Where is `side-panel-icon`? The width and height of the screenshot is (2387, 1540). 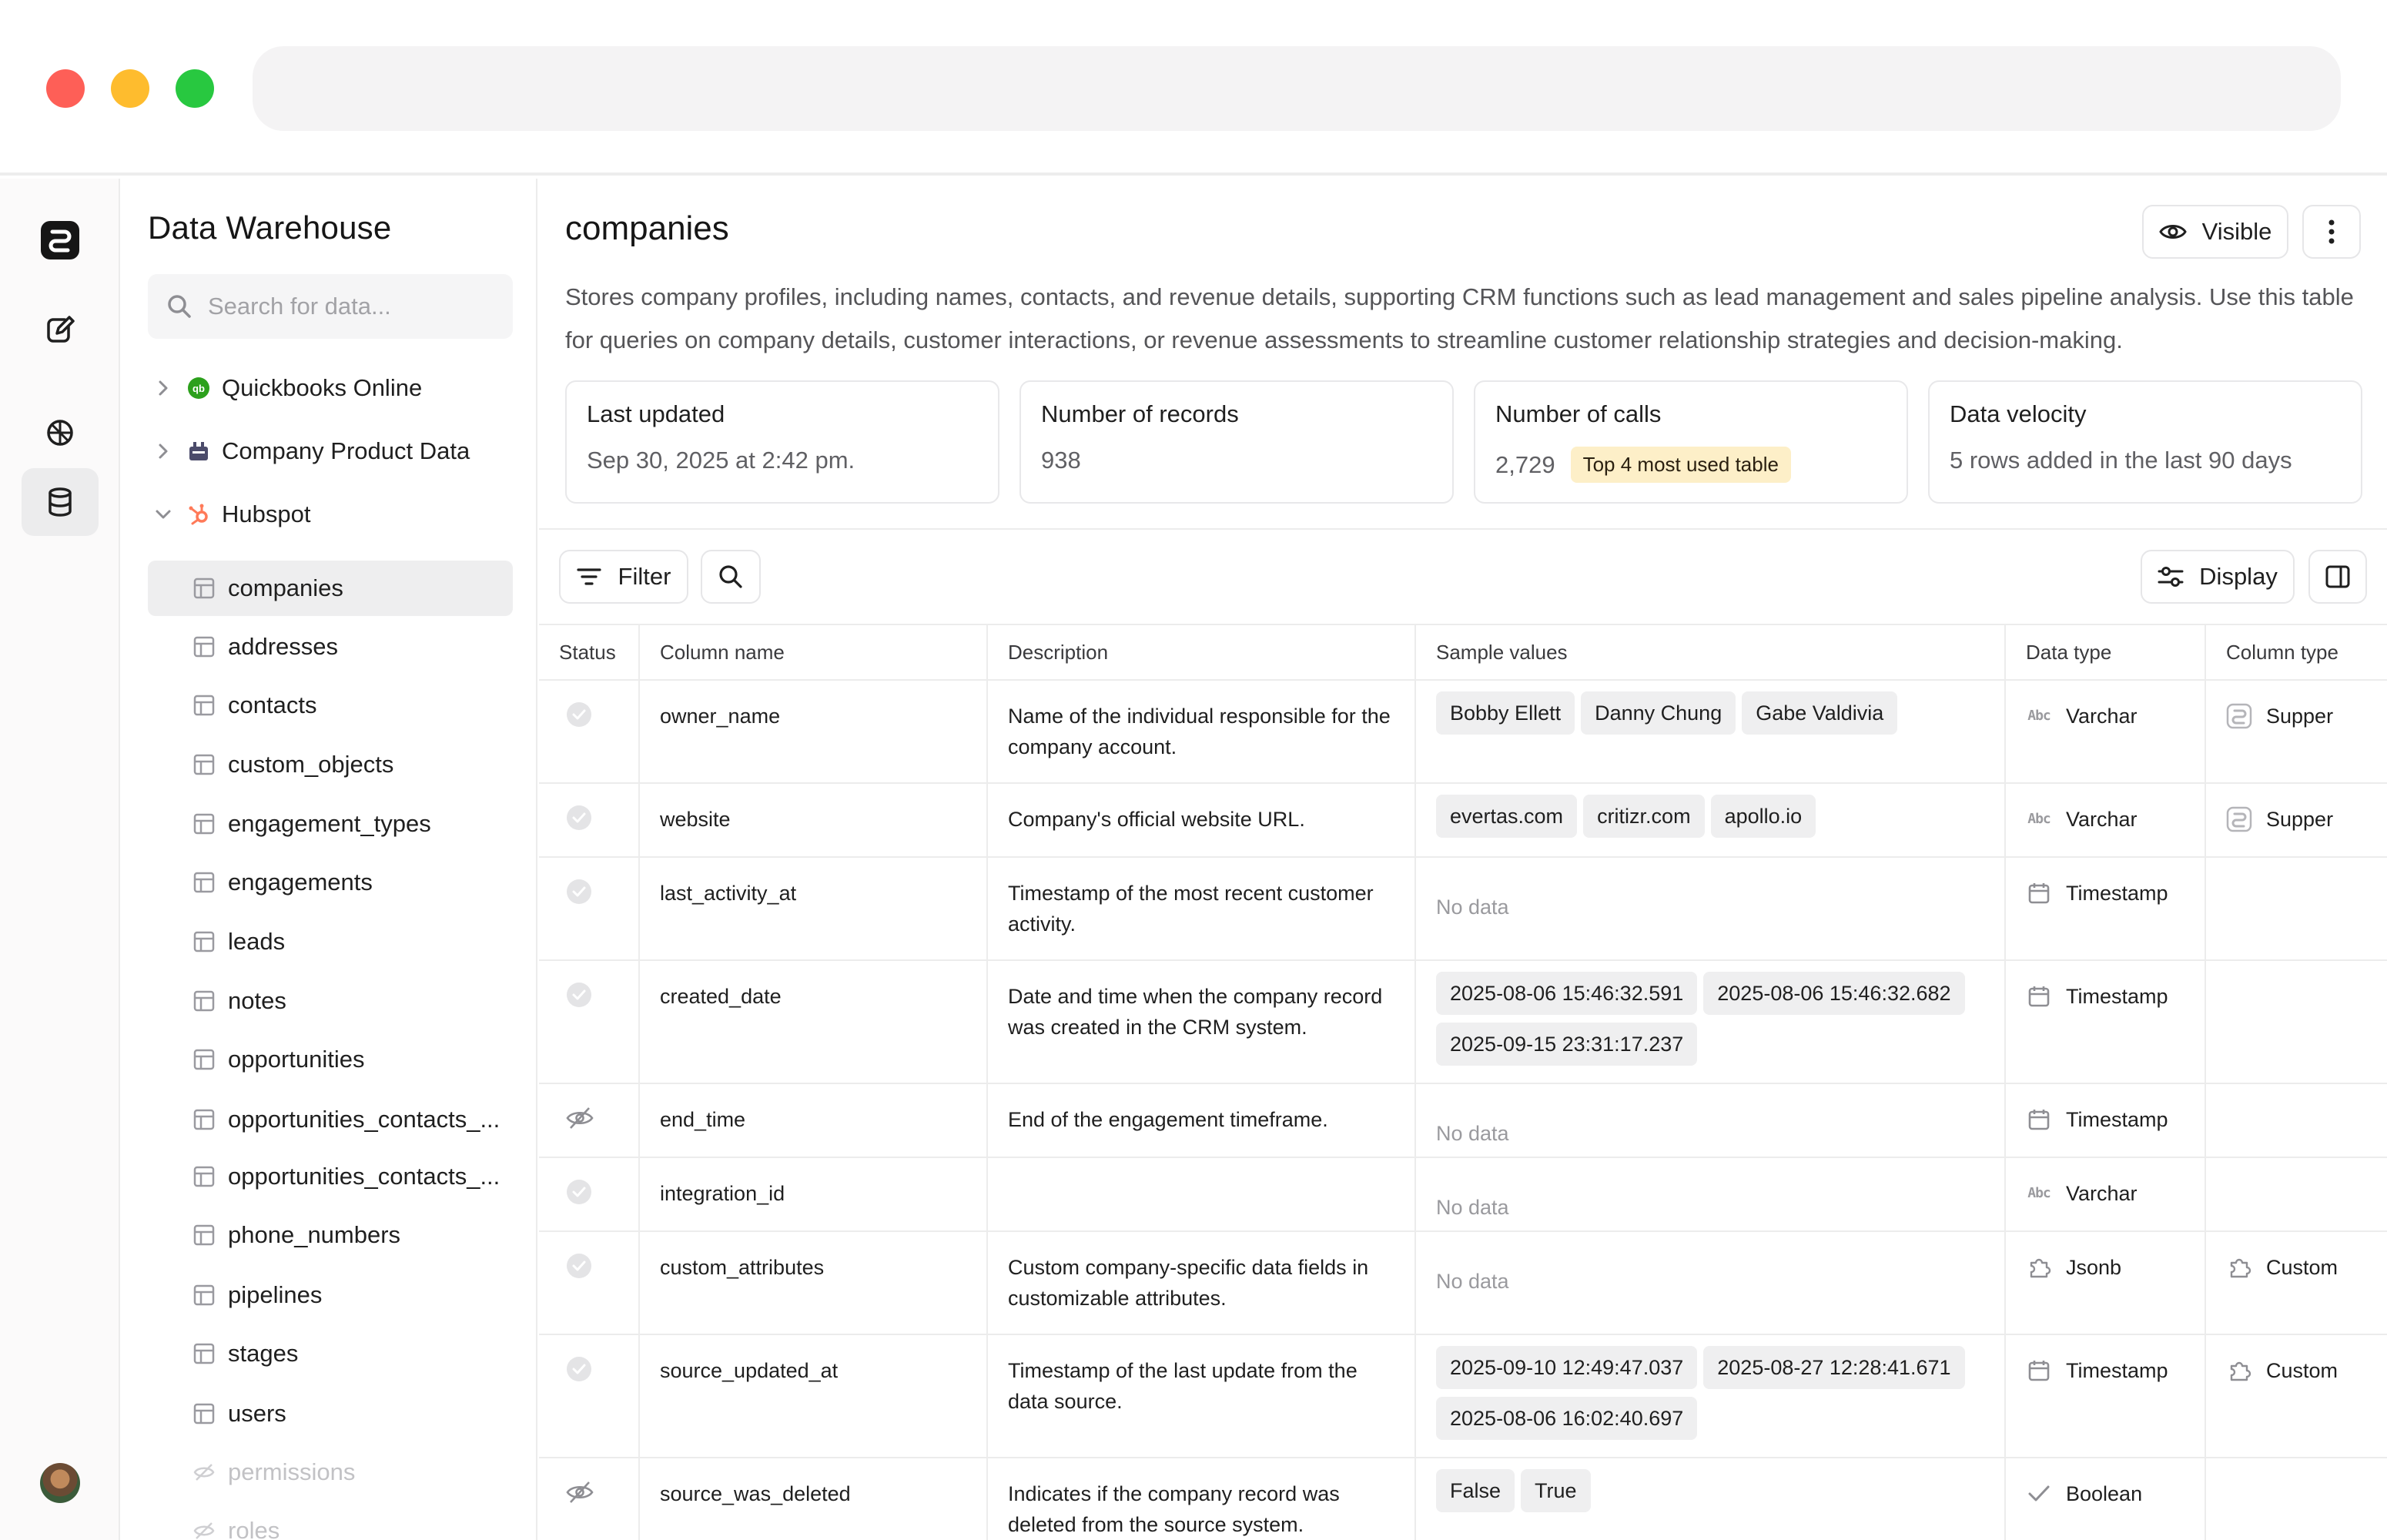
side-panel-icon is located at coordinates (2337, 576).